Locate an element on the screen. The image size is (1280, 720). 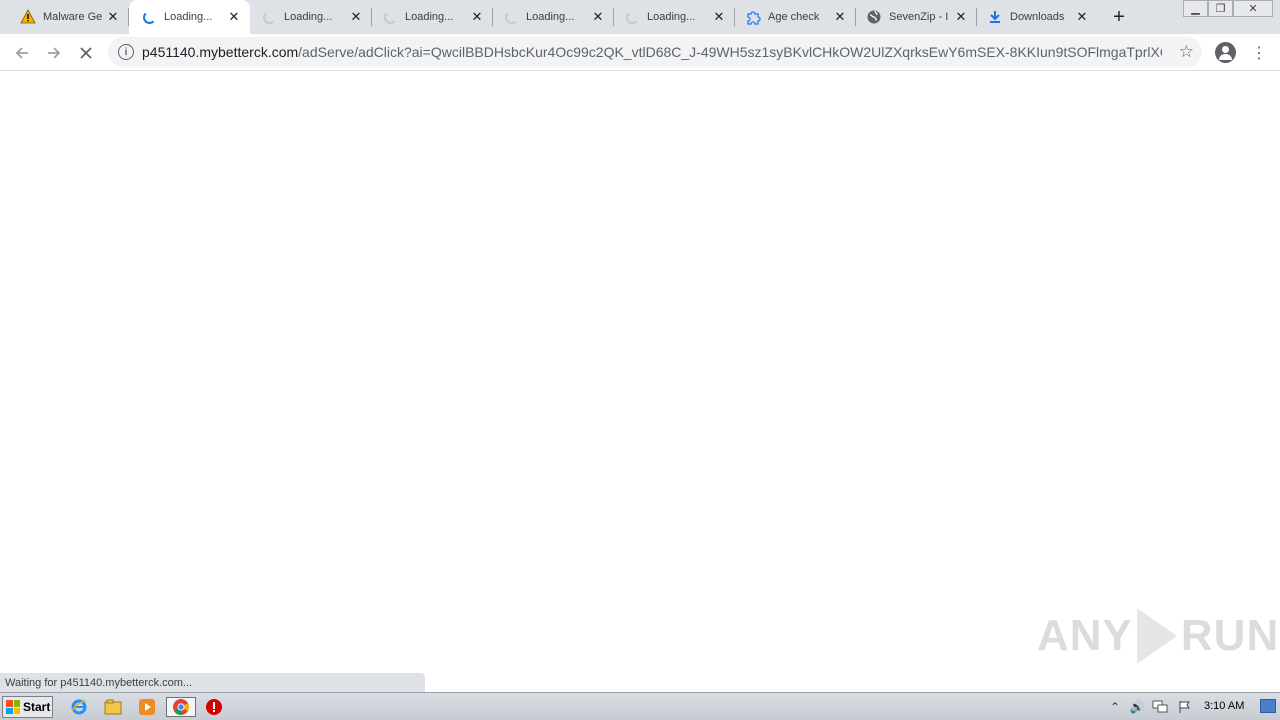
forward-arrow-icon is located at coordinates (54, 53).